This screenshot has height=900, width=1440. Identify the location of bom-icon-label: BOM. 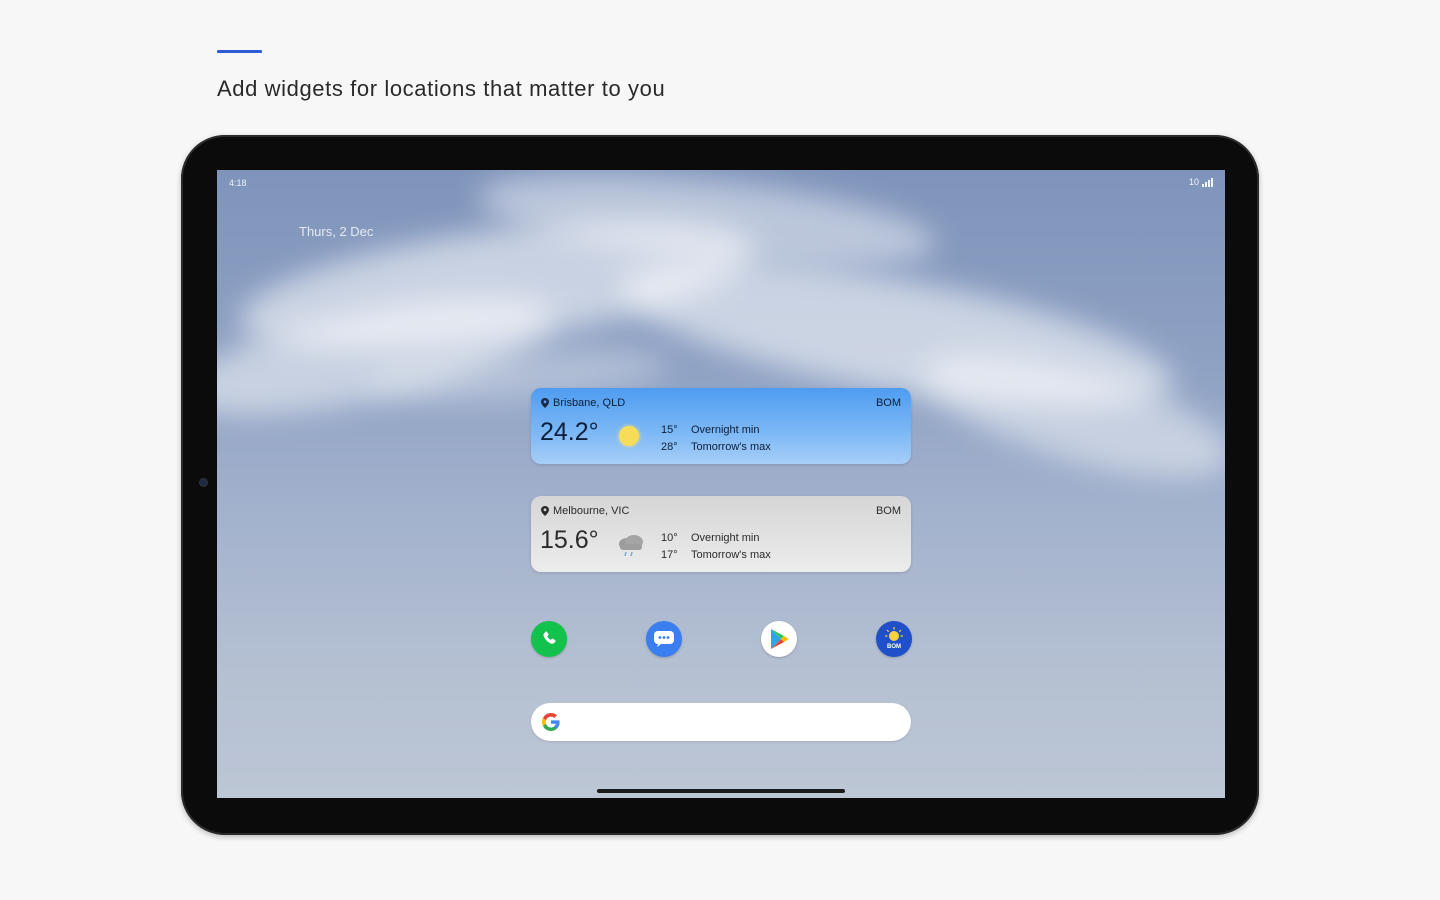
(894, 647).